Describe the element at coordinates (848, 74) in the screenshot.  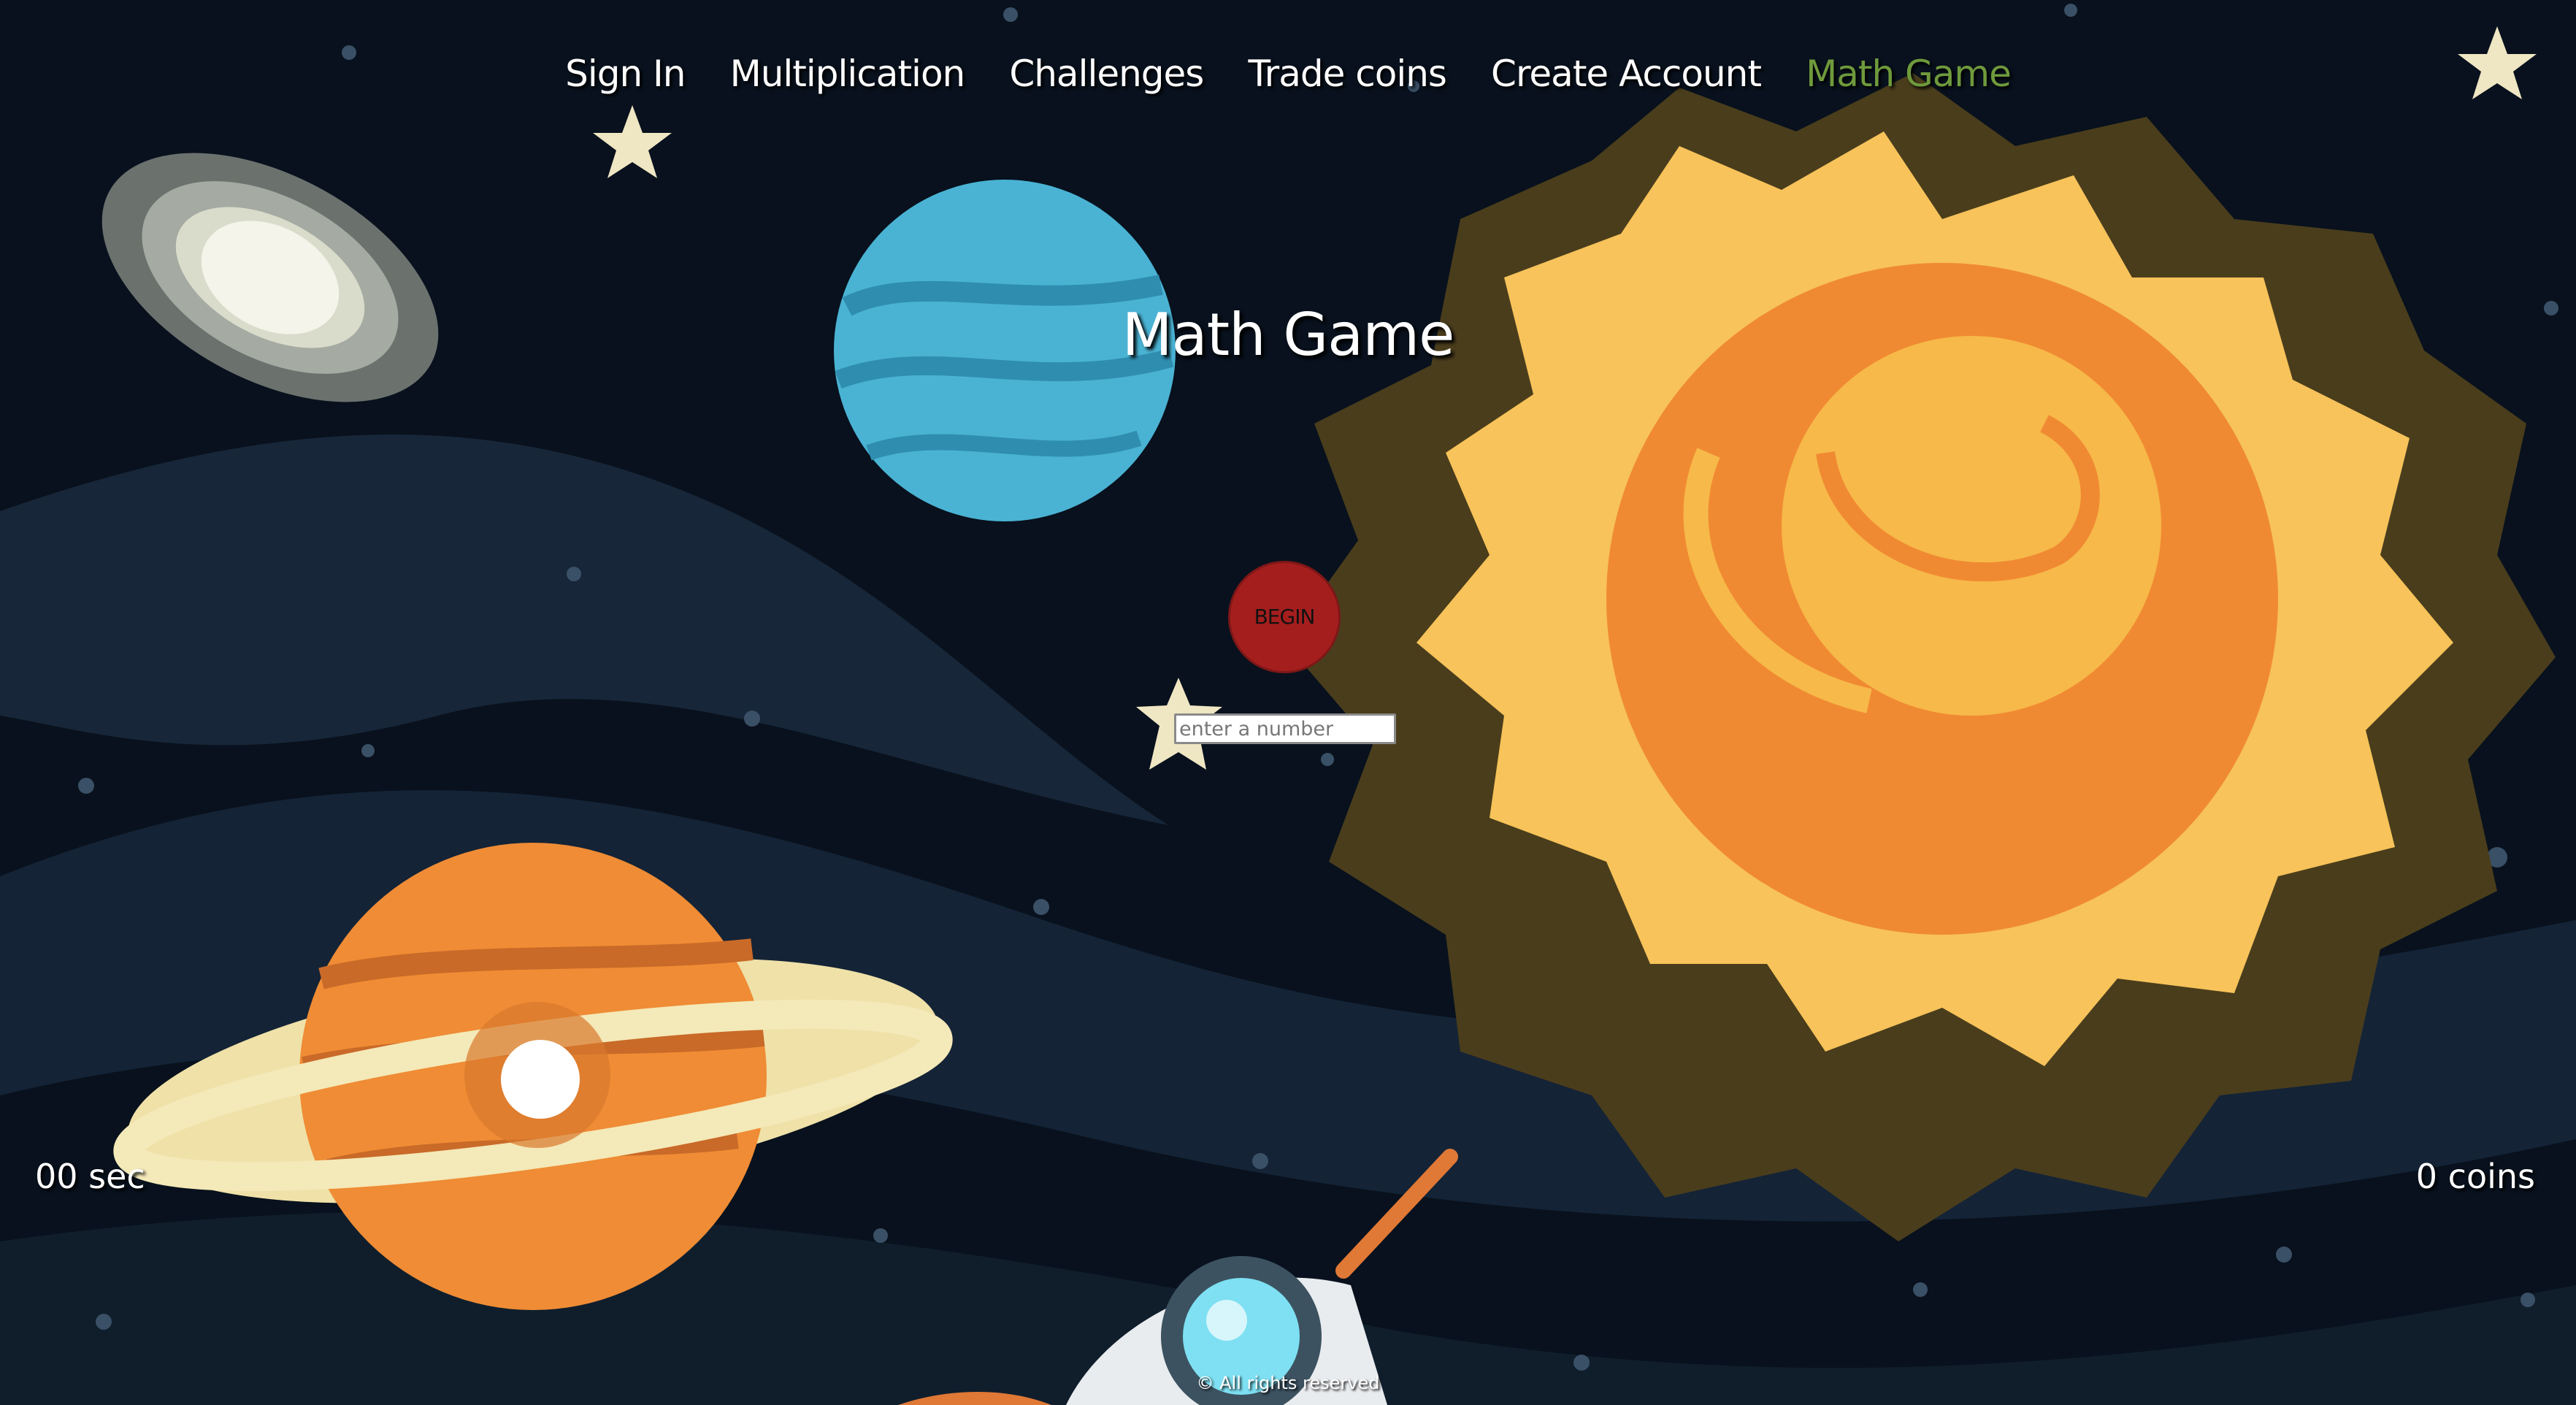
I see `nav-multiplication: Multiplication` at that location.